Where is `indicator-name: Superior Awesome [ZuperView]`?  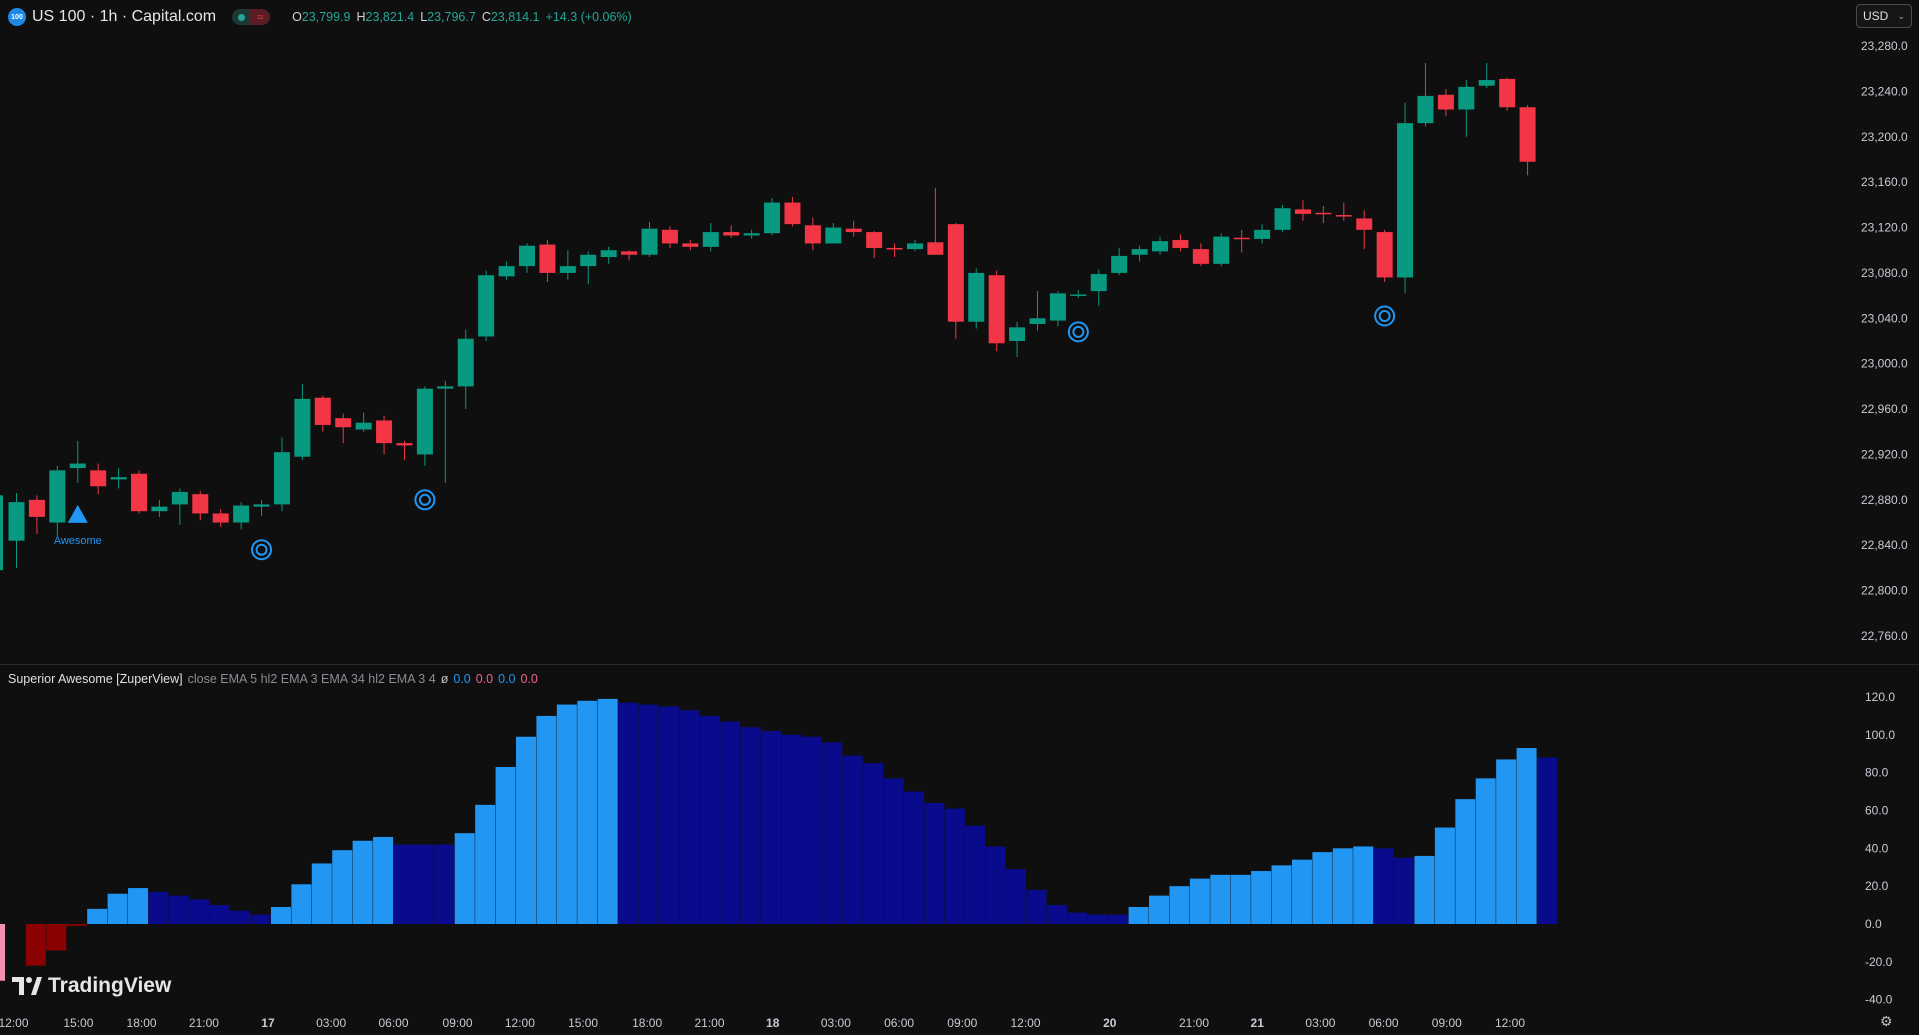 indicator-name: Superior Awesome [ZuperView] is located at coordinates (95, 679).